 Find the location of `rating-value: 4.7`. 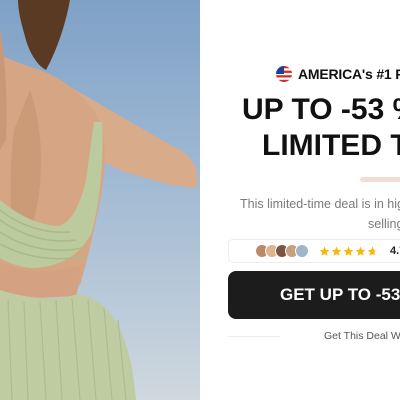

rating-value: 4.7 is located at coordinates (395, 251).